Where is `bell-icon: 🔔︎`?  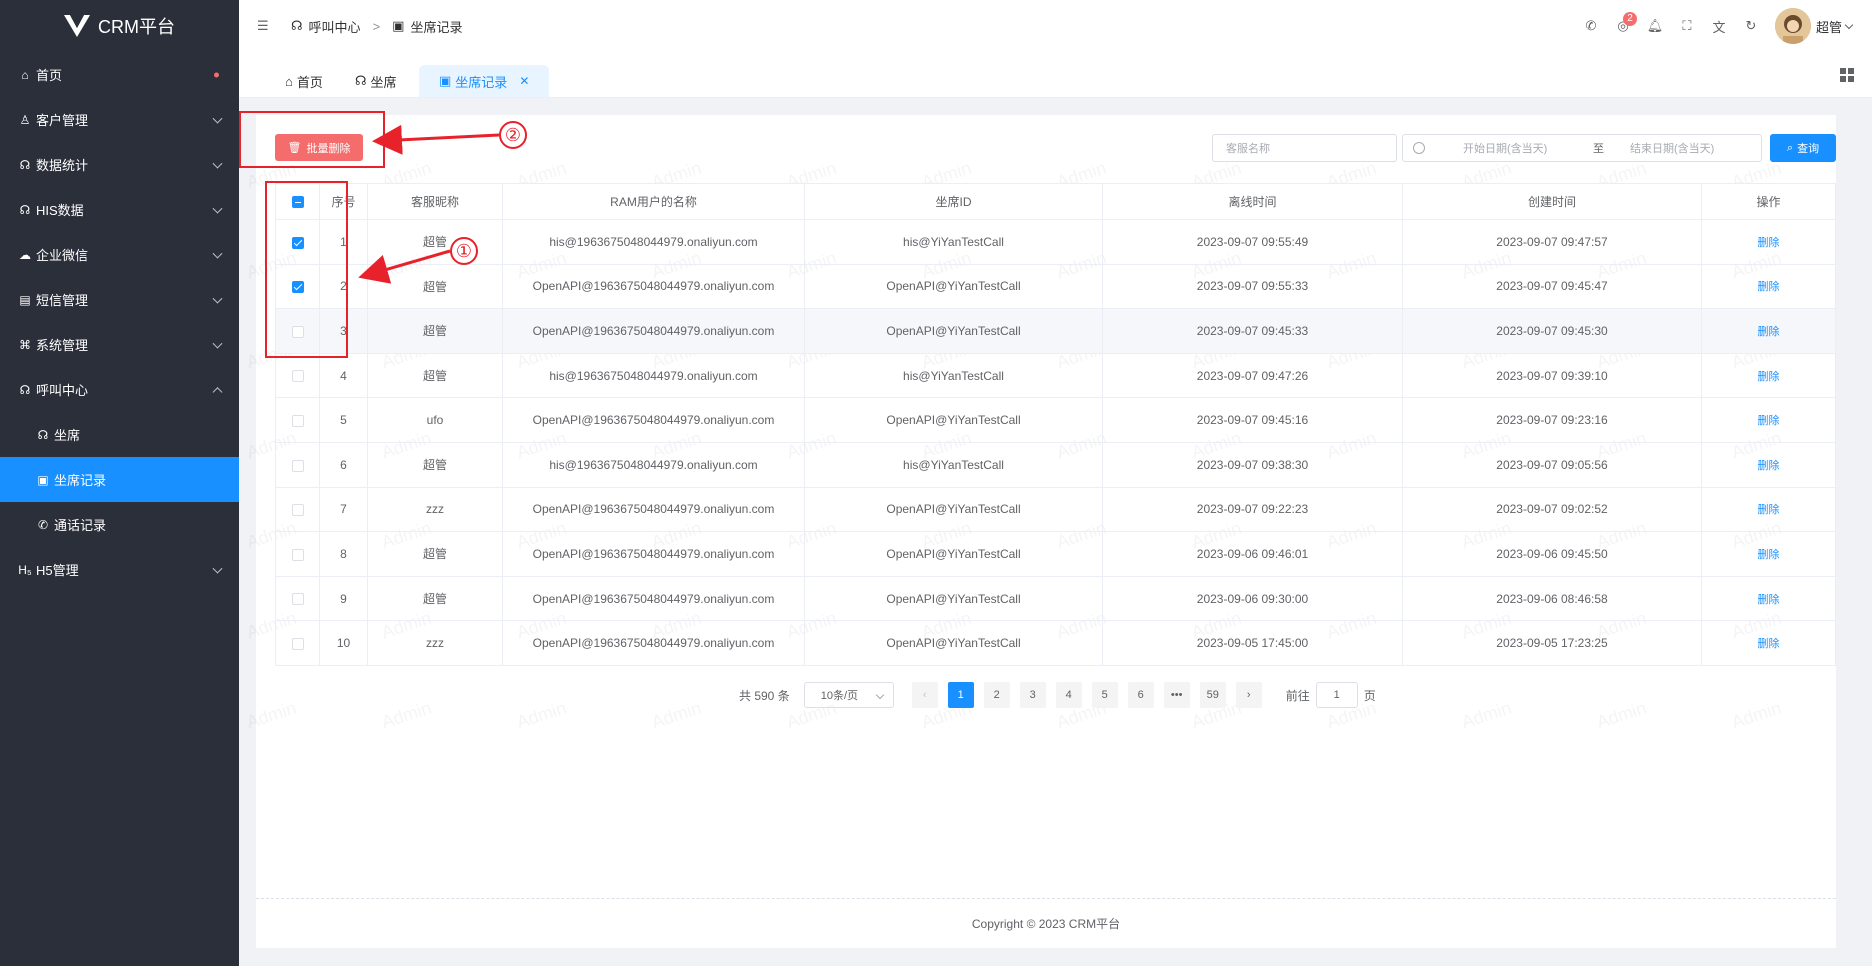
bell-icon: 🔔︎ is located at coordinates (1655, 26).